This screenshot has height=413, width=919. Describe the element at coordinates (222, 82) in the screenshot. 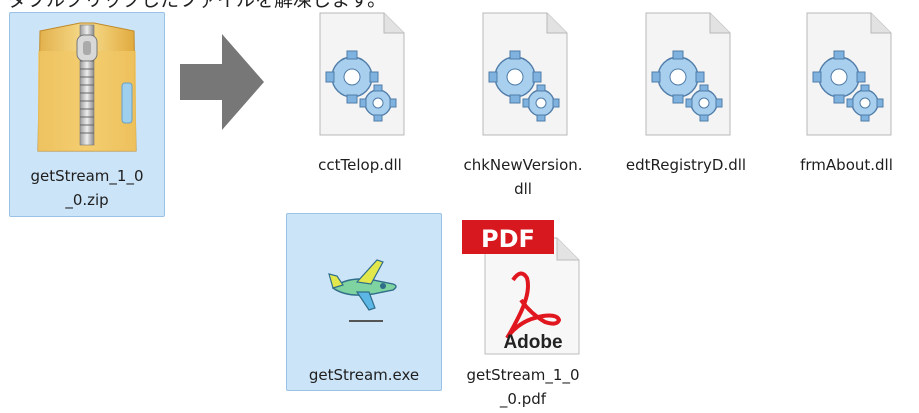

I see `right-arrow-icon` at that location.